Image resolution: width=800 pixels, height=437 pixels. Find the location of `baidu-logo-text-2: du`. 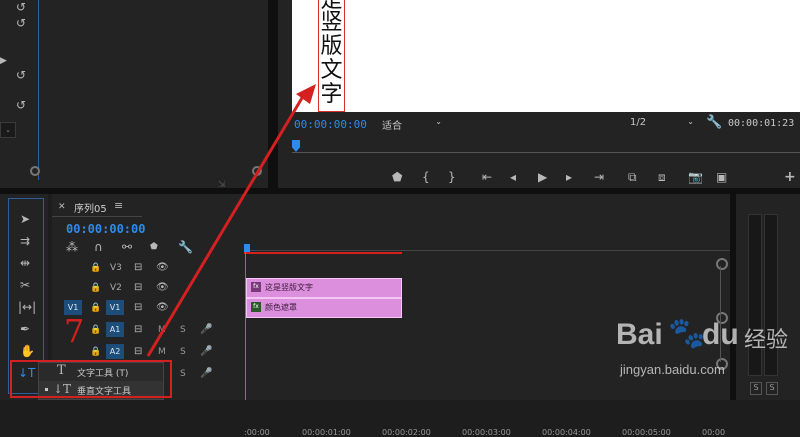

baidu-logo-text-2: du is located at coordinates (720, 334).